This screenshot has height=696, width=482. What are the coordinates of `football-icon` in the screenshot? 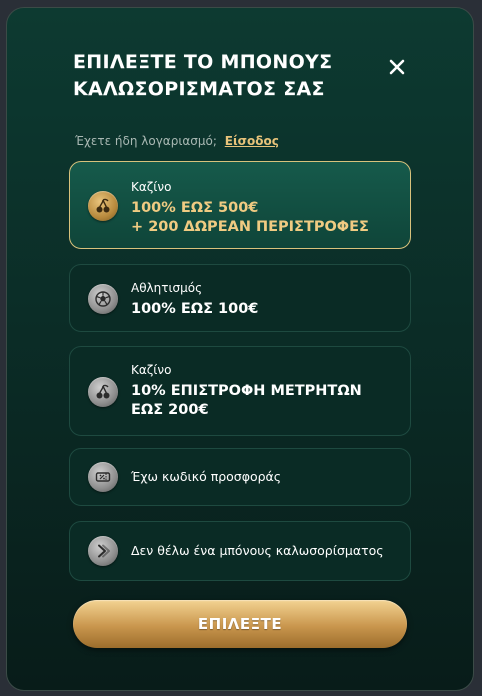 It's located at (103, 299).